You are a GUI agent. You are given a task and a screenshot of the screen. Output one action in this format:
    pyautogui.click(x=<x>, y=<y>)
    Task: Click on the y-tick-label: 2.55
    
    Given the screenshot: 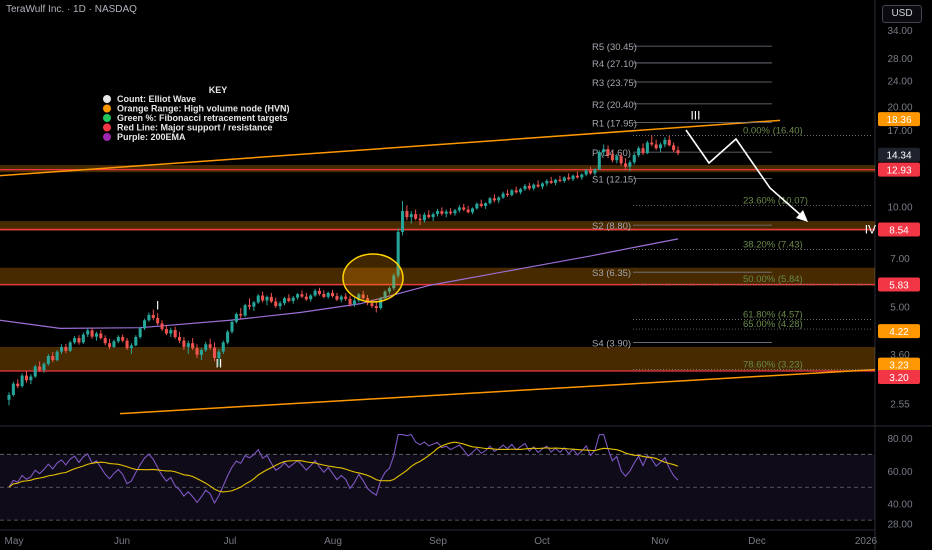 What is the action you would take?
    pyautogui.click(x=900, y=405)
    